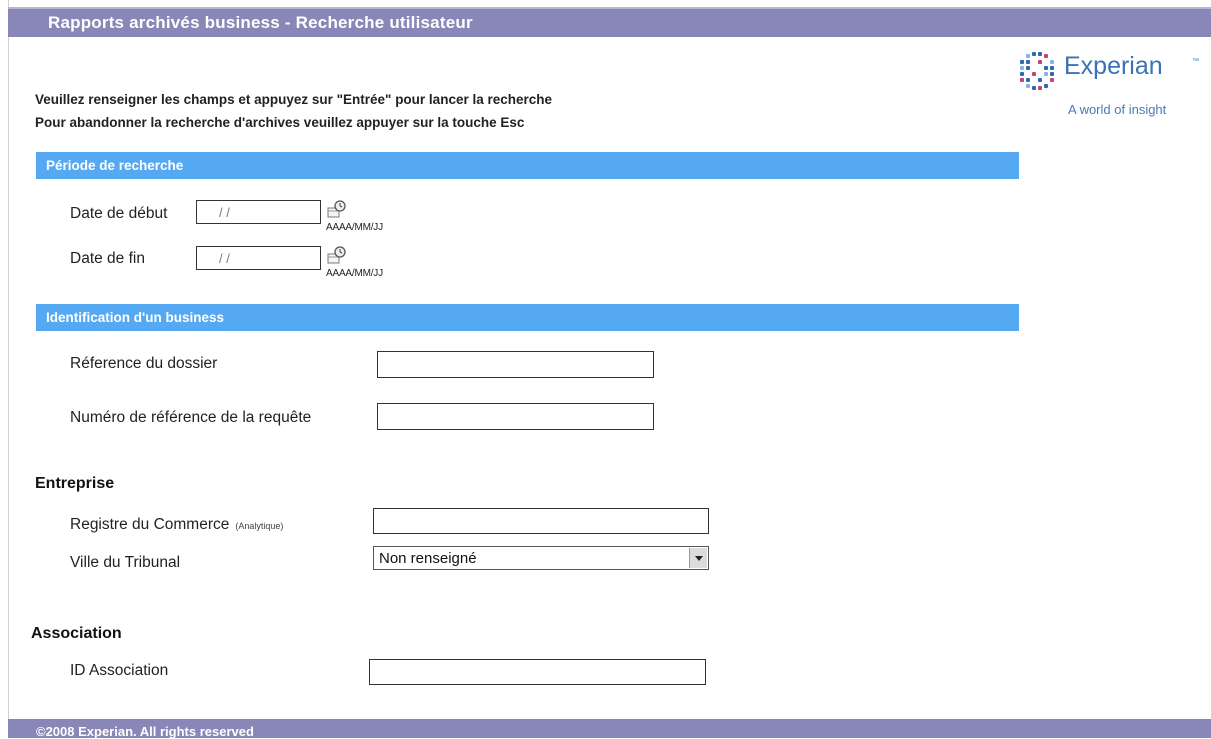 This screenshot has width=1211, height=739. What do you see at coordinates (145, 731) in the screenshot?
I see `copyright-text: ©2008 Experian. All rights reserved` at bounding box center [145, 731].